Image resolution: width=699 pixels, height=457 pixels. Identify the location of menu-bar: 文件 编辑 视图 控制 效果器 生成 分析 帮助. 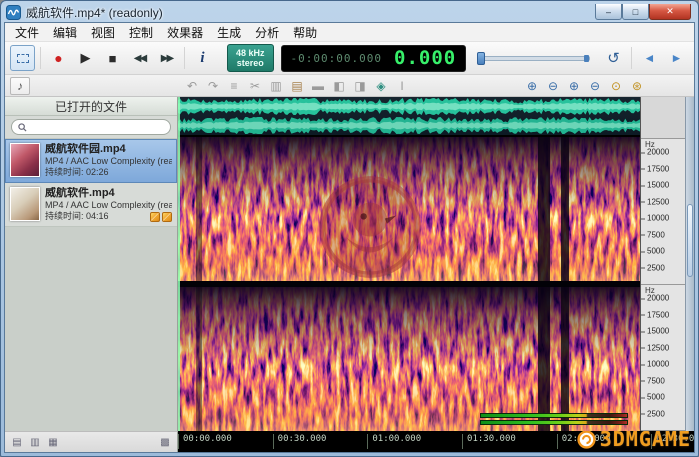
(349, 32).